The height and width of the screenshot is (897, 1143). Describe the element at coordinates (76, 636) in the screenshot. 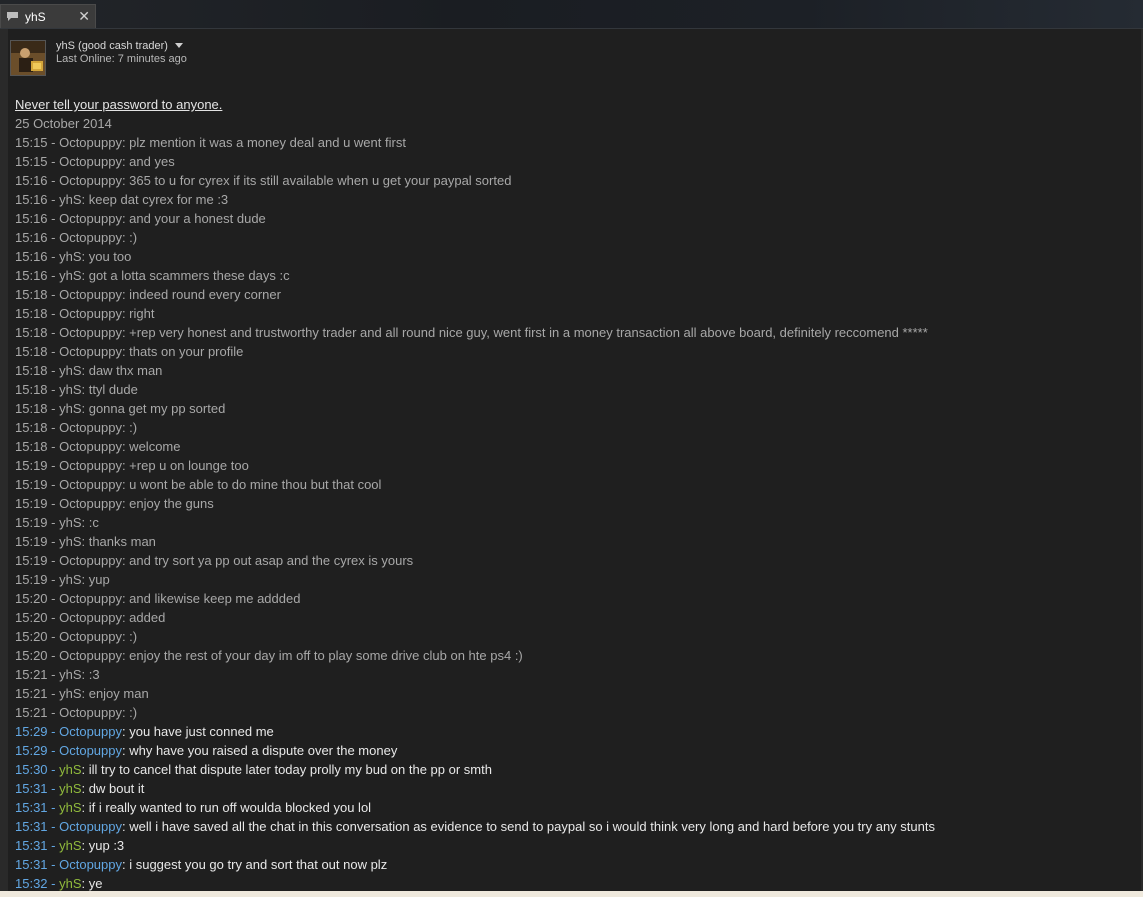

I see `chat-message: 15:20 - Octopuppy: :)` at that location.